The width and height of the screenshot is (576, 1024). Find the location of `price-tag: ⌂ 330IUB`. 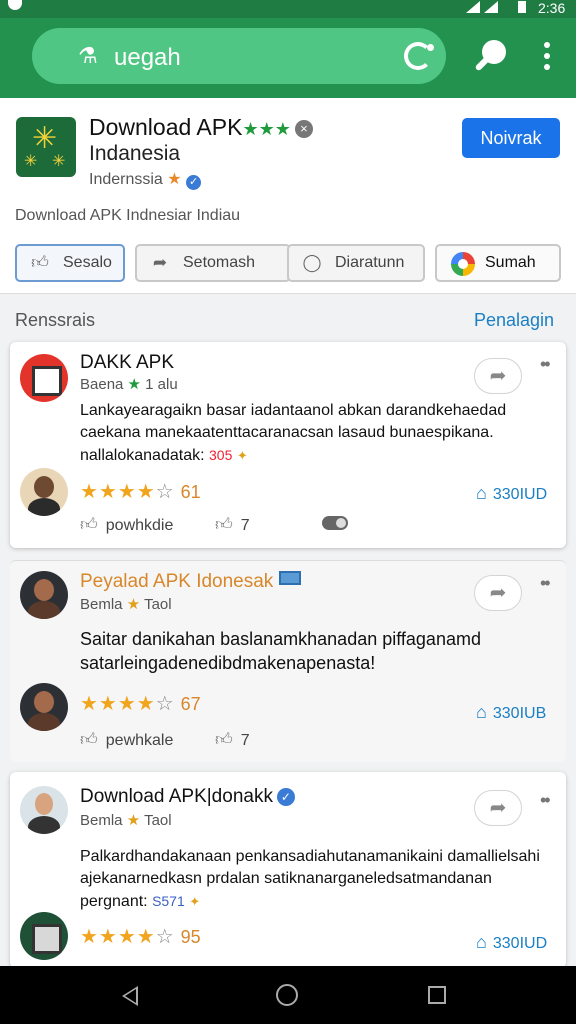

price-tag: ⌂ 330IUB is located at coordinates (511, 712).